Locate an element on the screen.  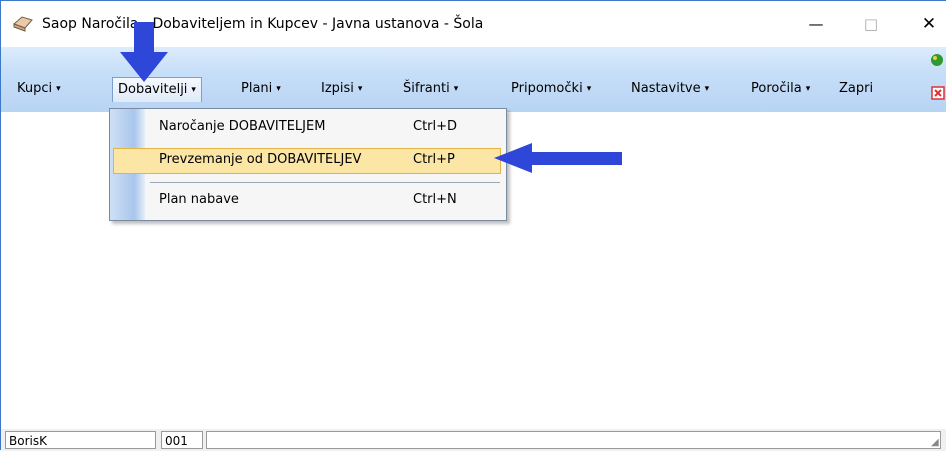
menu-zapri: Zapri is located at coordinates (856, 89).